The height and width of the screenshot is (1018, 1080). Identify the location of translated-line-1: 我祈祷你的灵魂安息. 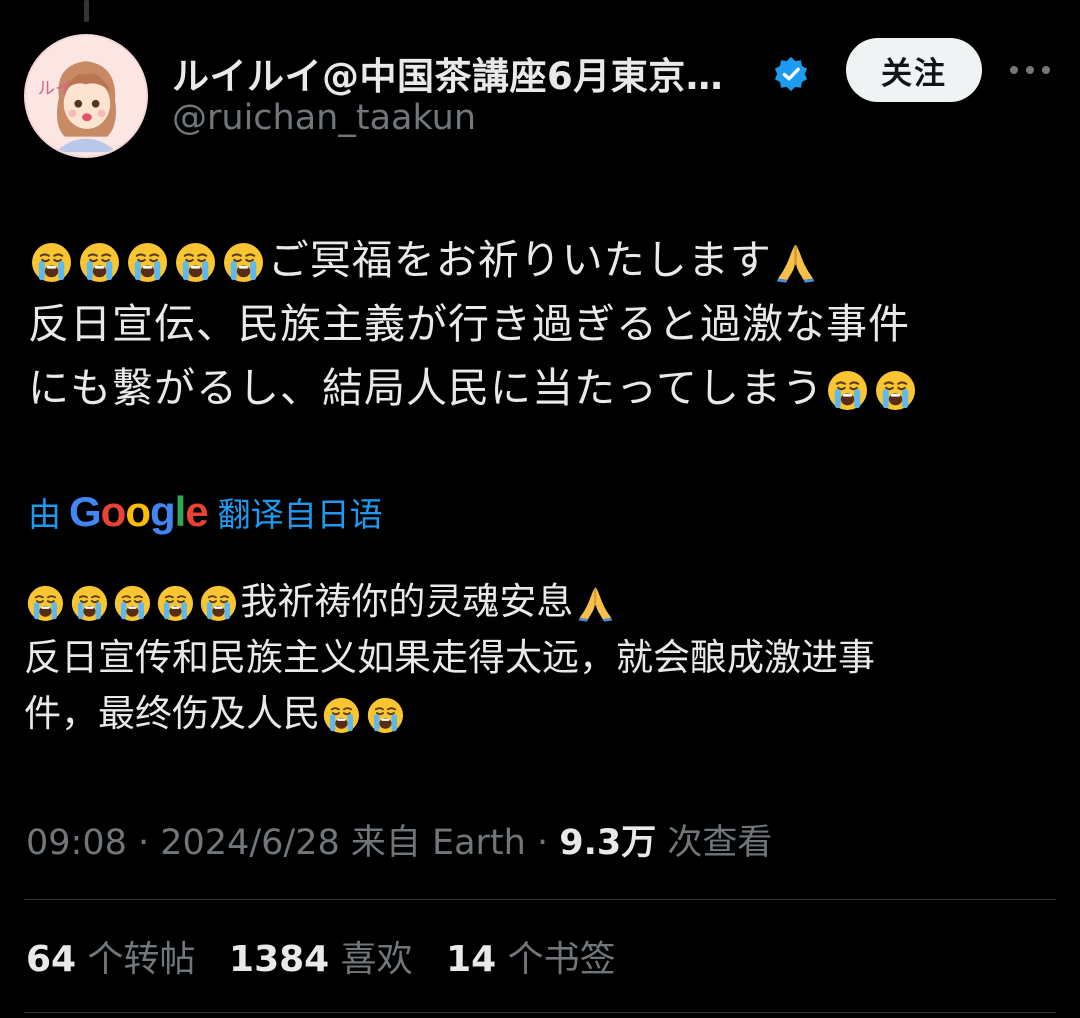
(544, 602).